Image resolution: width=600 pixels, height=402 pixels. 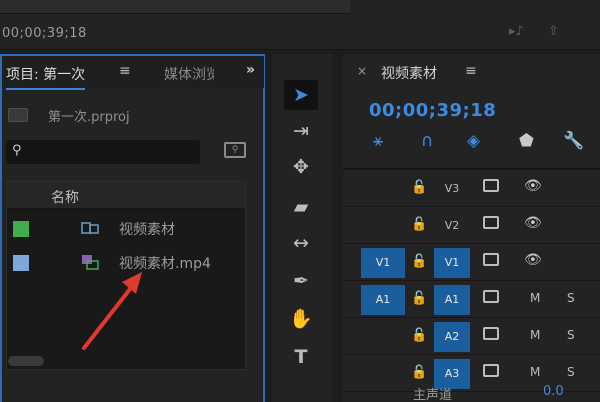 I want to click on pen-tool-icon: ✒, so click(x=301, y=281).